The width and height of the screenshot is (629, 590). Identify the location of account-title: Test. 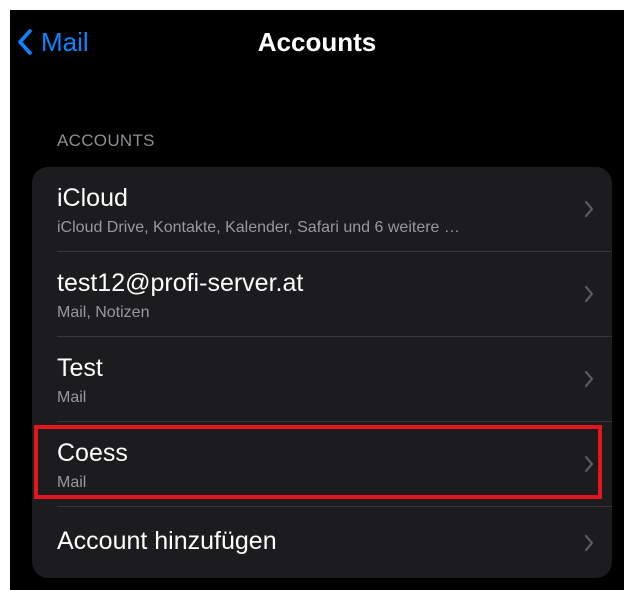
(80, 368).